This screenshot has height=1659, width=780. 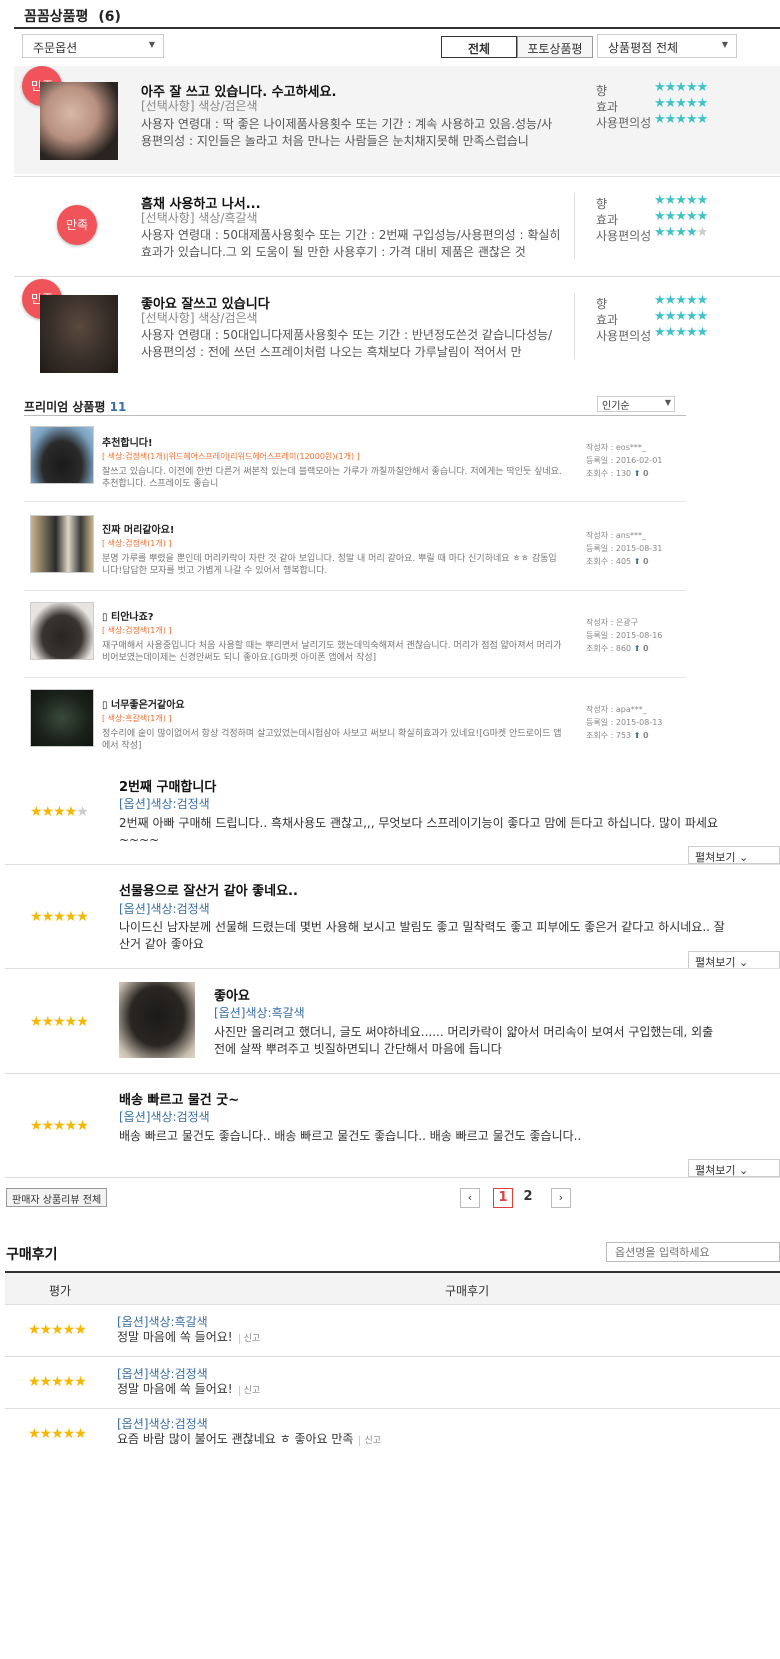 I want to click on premium-review-title: 추천합니다!, so click(x=127, y=441).